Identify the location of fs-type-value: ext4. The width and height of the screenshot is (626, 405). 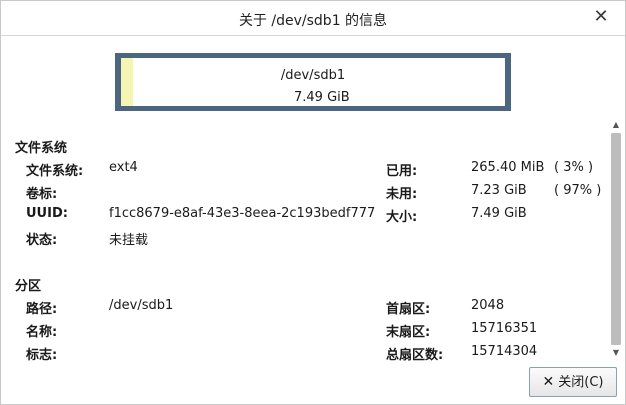
(123, 167).